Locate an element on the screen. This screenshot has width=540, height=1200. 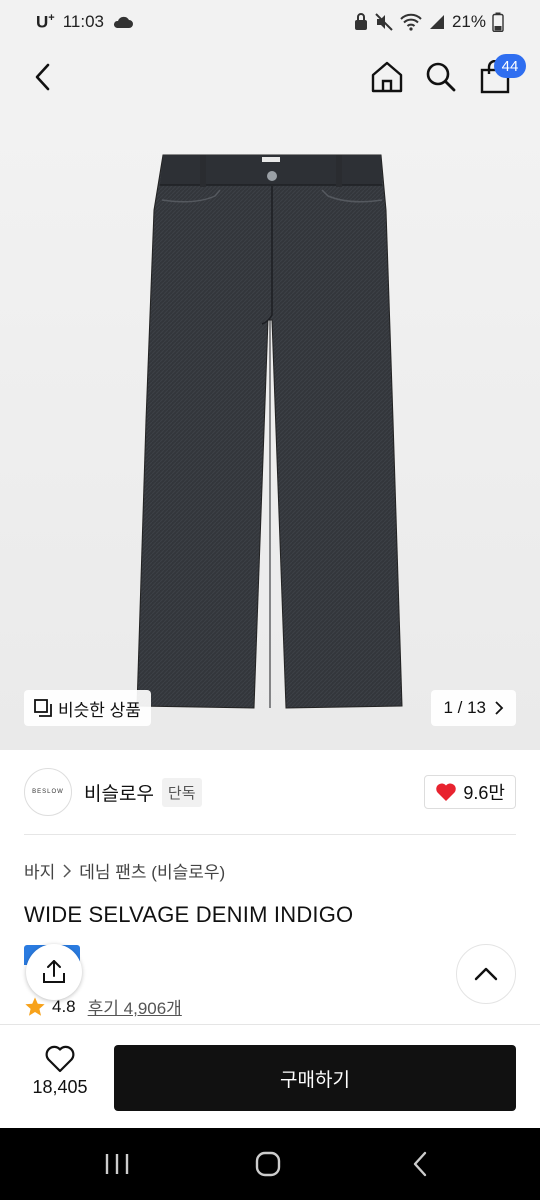
wifi-icon is located at coordinates (411, 22).